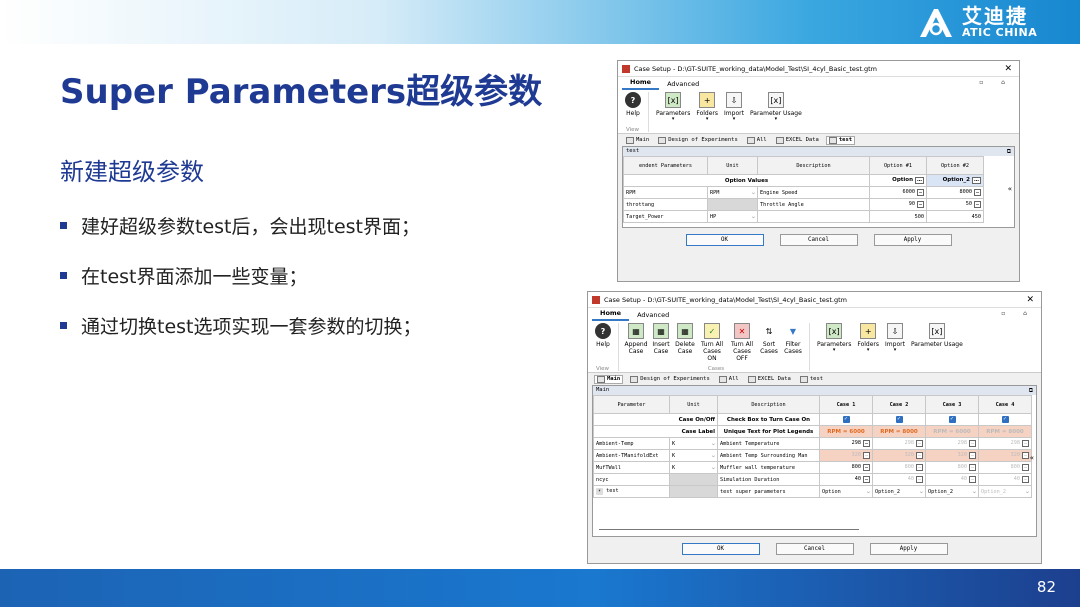 The height and width of the screenshot is (607, 1080). What do you see at coordinates (609, 379) in the screenshot?
I see `tab-main: Main` at bounding box center [609, 379].